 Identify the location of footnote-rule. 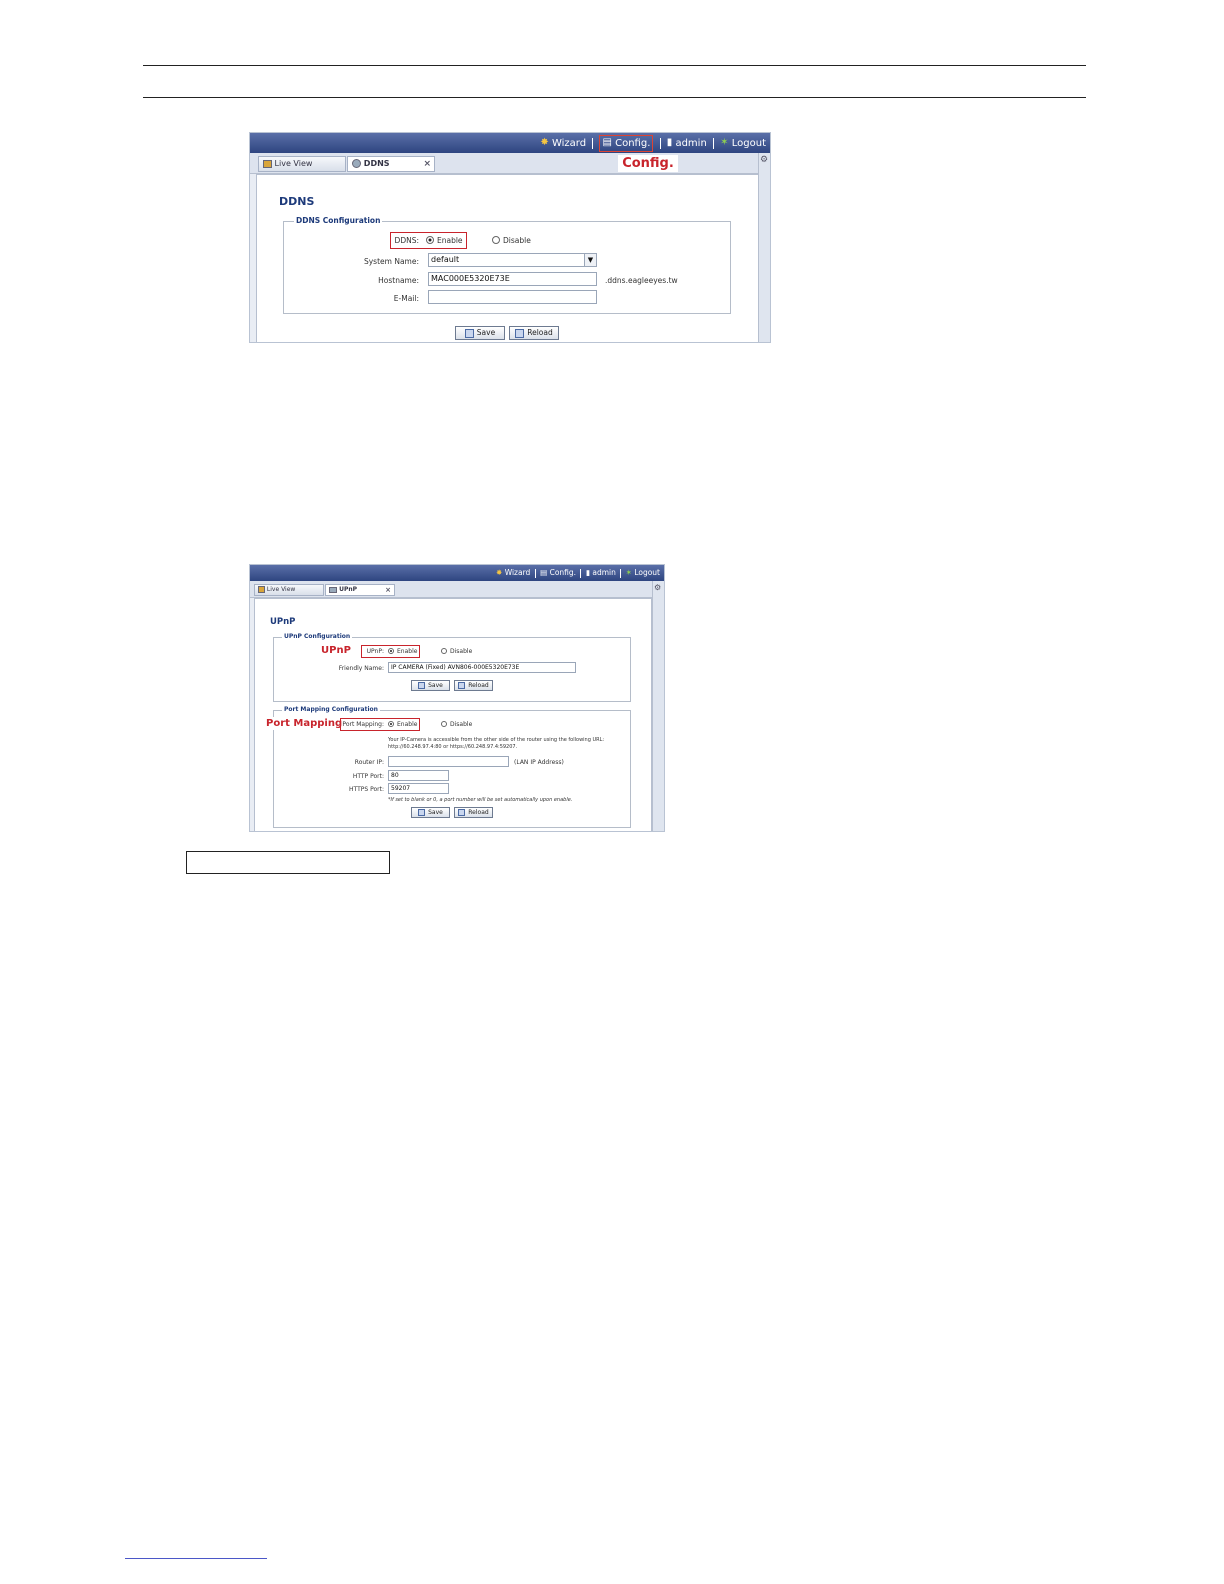
(196, 1558).